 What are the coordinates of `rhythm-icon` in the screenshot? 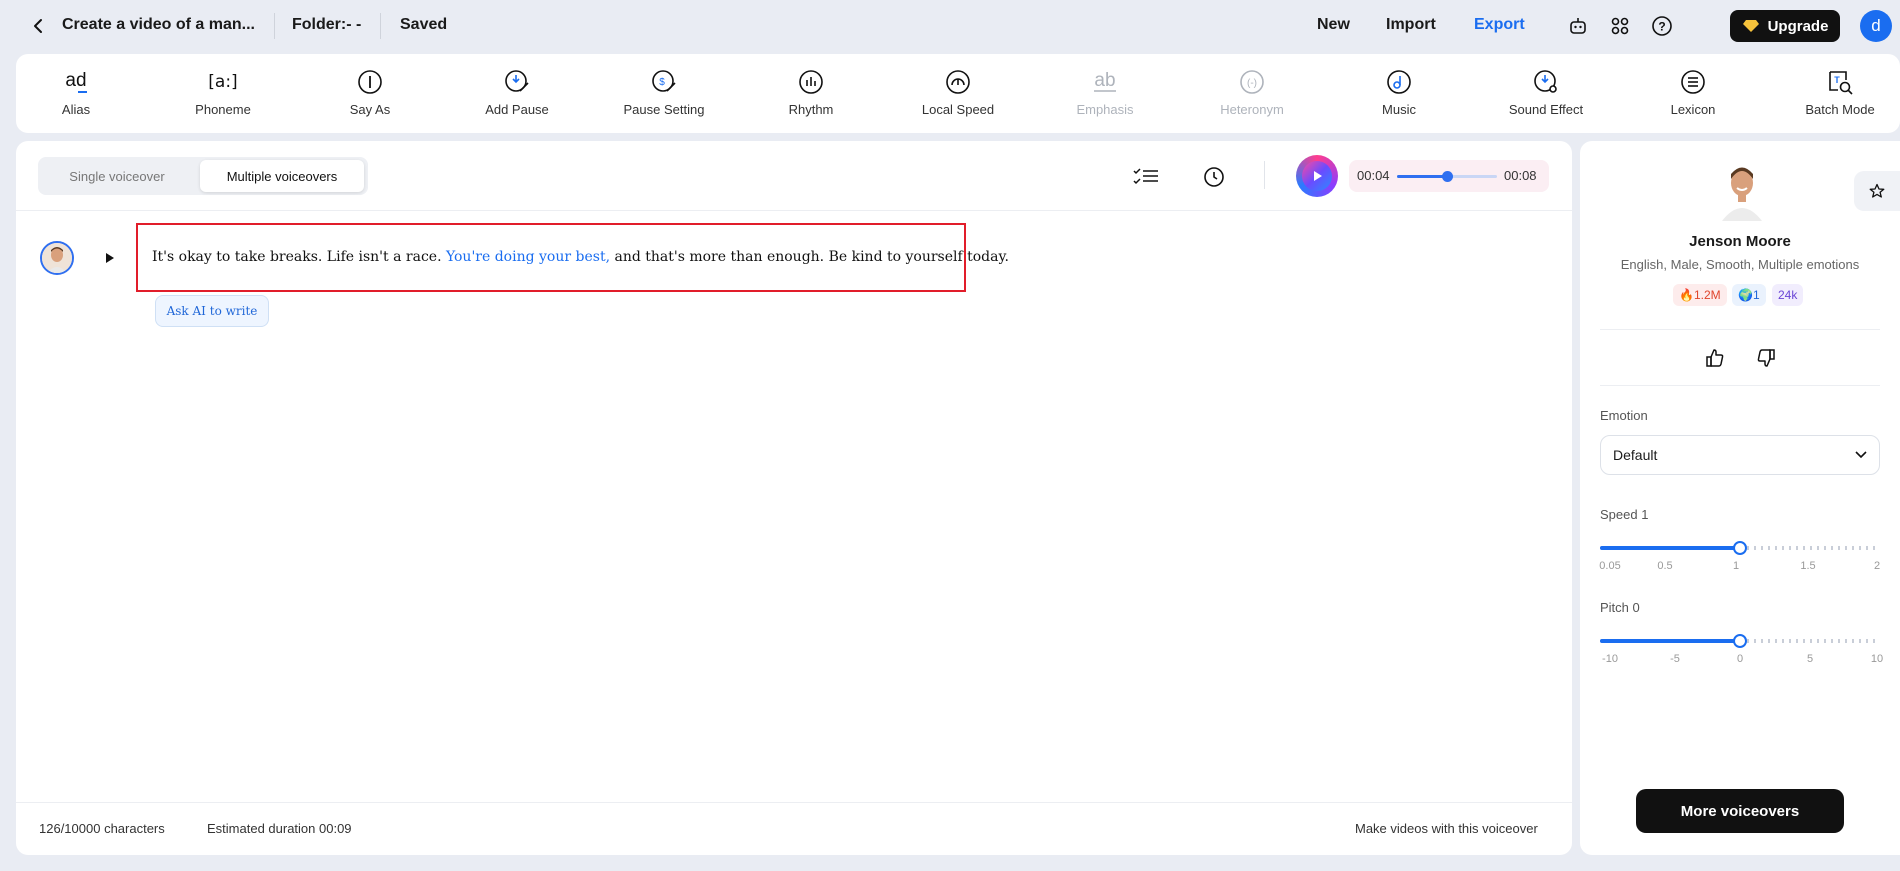 It's located at (811, 82).